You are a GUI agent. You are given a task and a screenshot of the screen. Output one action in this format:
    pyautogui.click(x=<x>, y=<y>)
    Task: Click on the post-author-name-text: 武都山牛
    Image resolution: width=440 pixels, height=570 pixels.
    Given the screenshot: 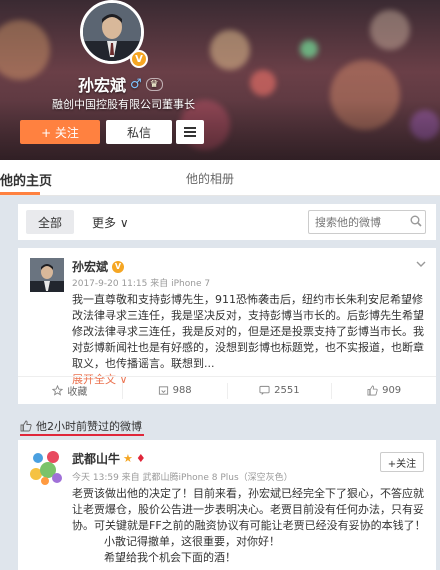 What is the action you would take?
    pyautogui.click(x=96, y=459)
    